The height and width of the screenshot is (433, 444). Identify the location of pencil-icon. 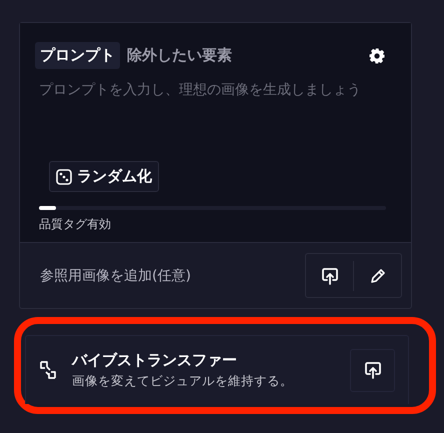
(377, 275).